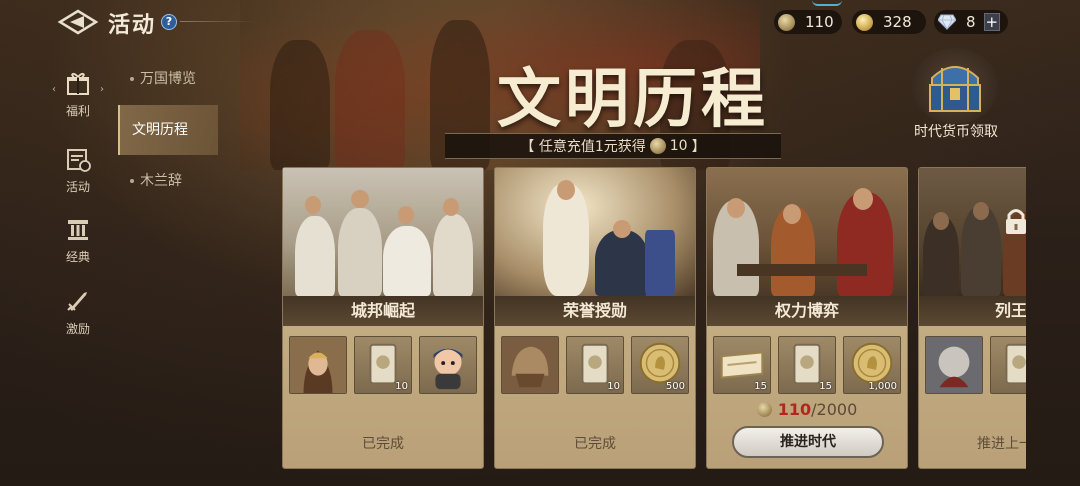 The image size is (1080, 486). What do you see at coordinates (678, 146) in the screenshot?
I see `promo-amount: 10` at bounding box center [678, 146].